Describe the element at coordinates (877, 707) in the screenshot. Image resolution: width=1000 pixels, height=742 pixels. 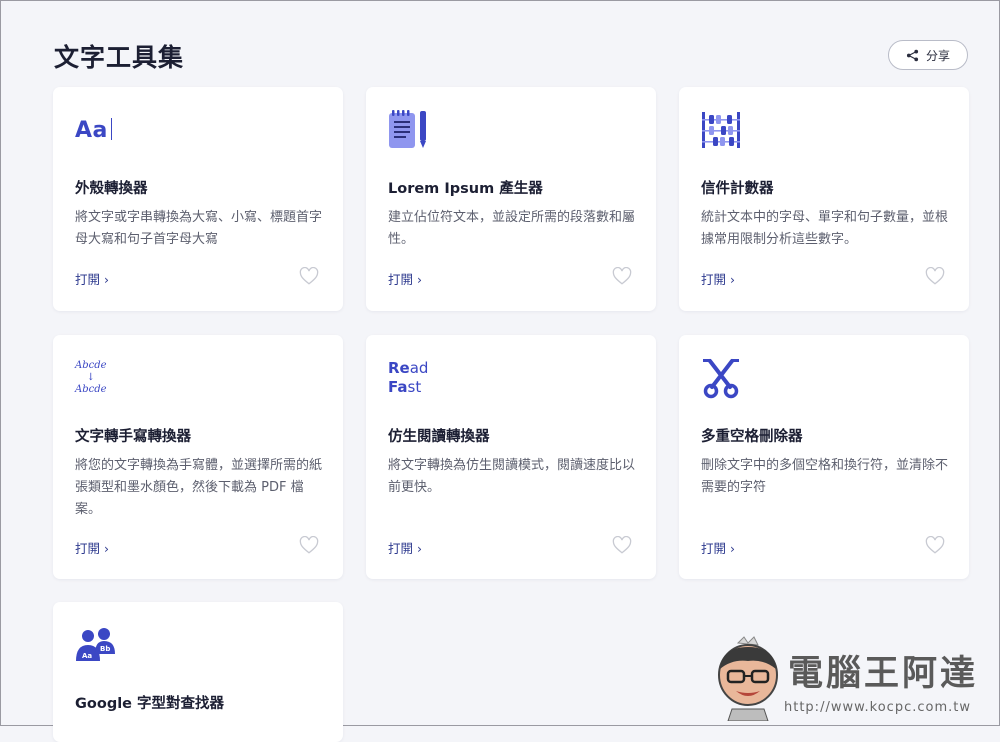
I see `watermark-url: http://www.kocpc.com.tw` at that location.